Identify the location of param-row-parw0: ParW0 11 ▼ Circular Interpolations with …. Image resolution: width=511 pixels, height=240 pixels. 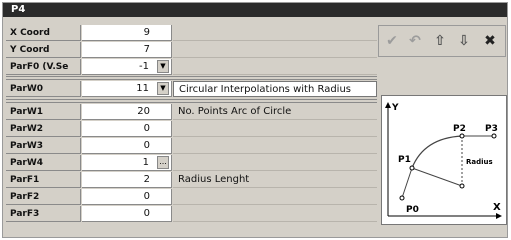
(191, 89).